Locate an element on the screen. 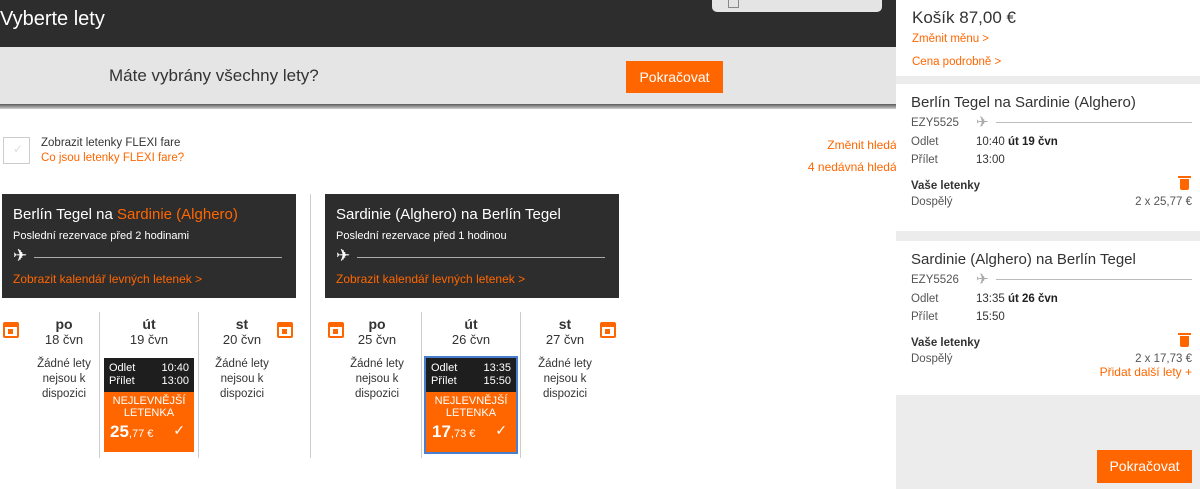 The width and height of the screenshot is (1200, 489). segment-title: Sardinie (Alghero) na Berlín Tegel is located at coordinates (1023, 259).